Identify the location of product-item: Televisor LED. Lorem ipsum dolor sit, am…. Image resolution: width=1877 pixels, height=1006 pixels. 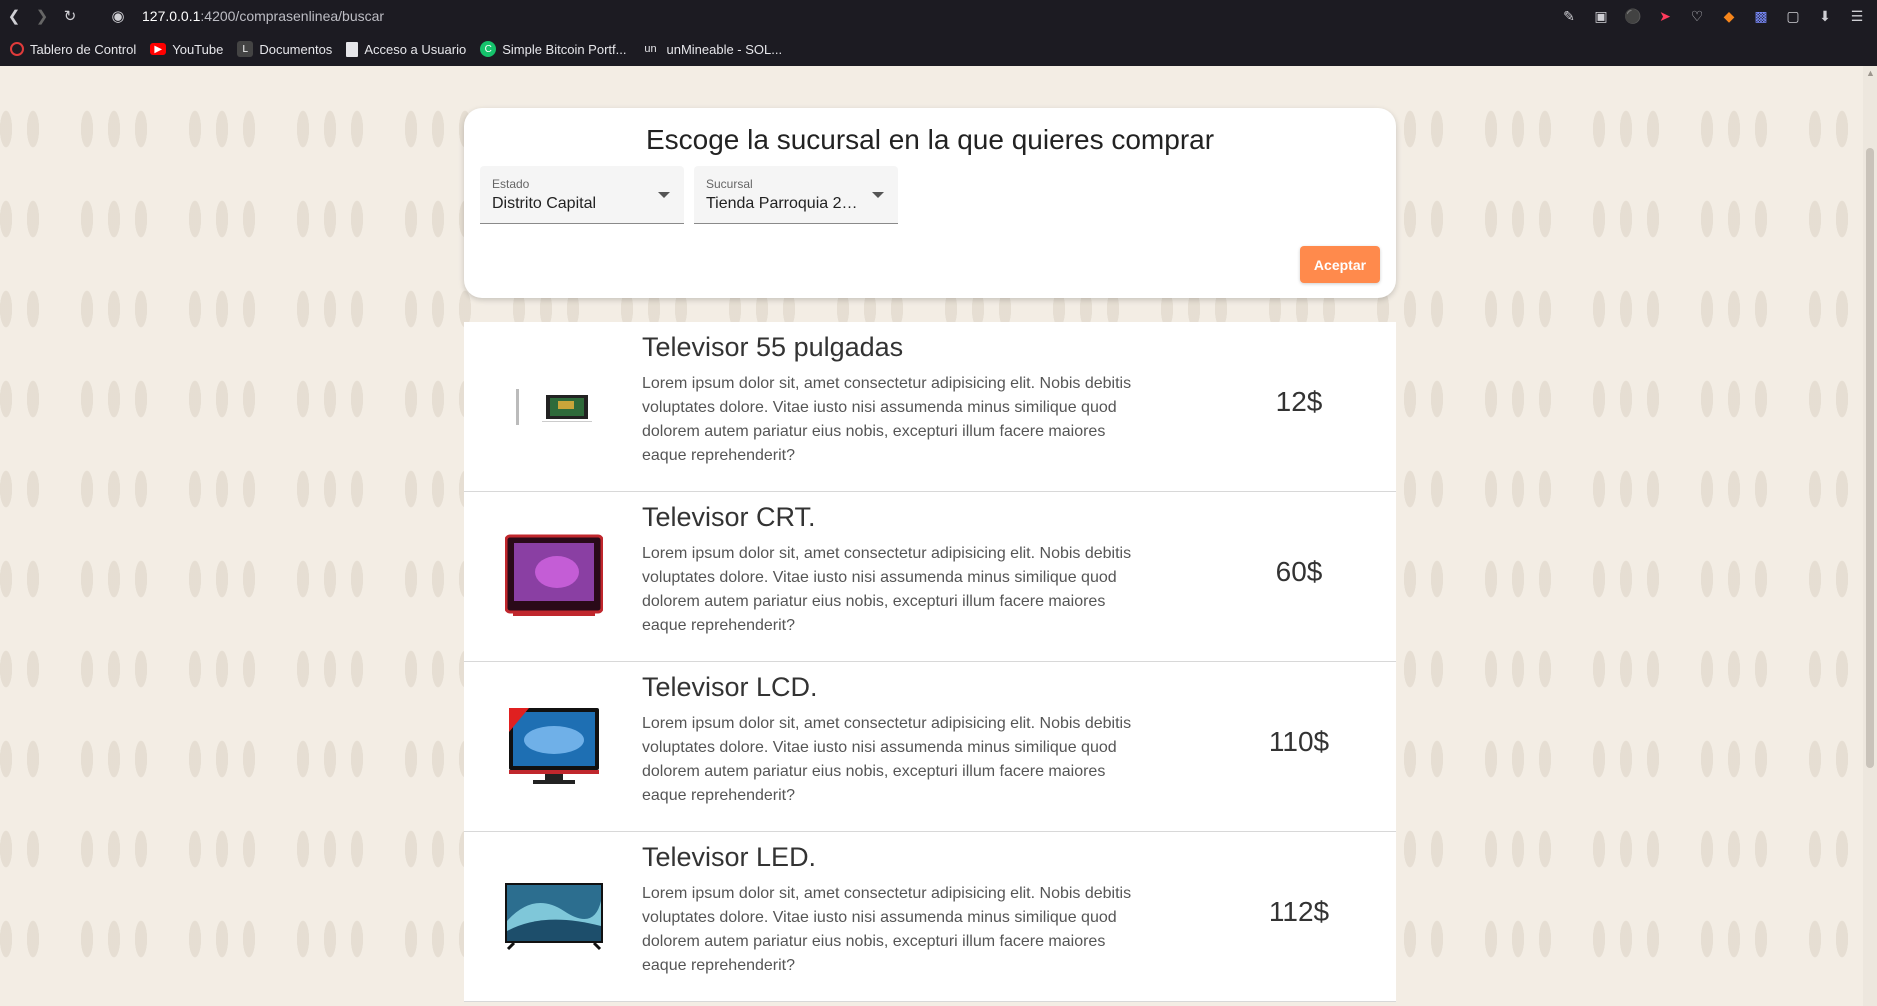
(930, 917).